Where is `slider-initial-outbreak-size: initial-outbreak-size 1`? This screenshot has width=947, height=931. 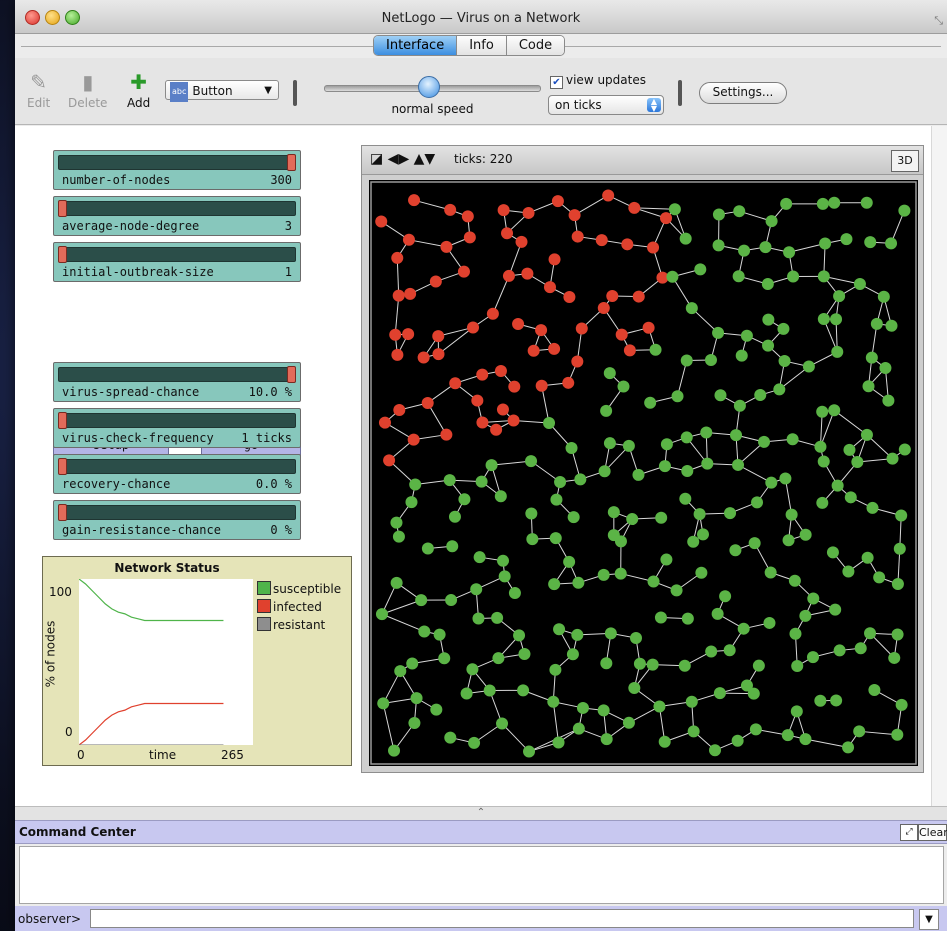
slider-initial-outbreak-size: initial-outbreak-size 1 is located at coordinates (177, 262).